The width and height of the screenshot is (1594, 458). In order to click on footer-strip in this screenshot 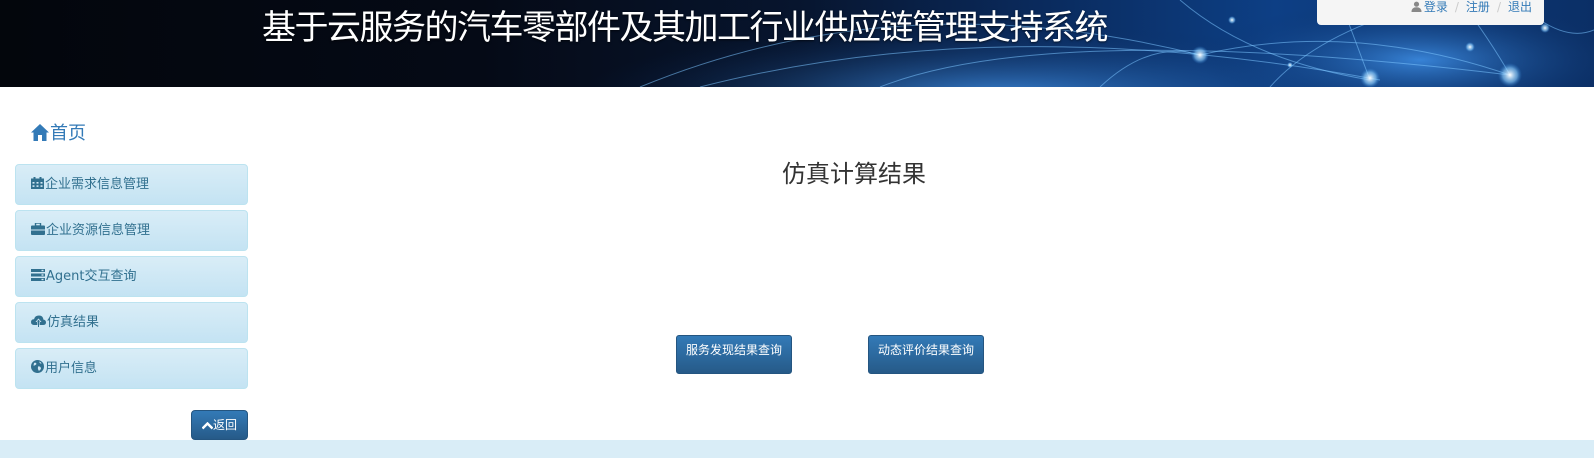, I will do `click(797, 449)`.